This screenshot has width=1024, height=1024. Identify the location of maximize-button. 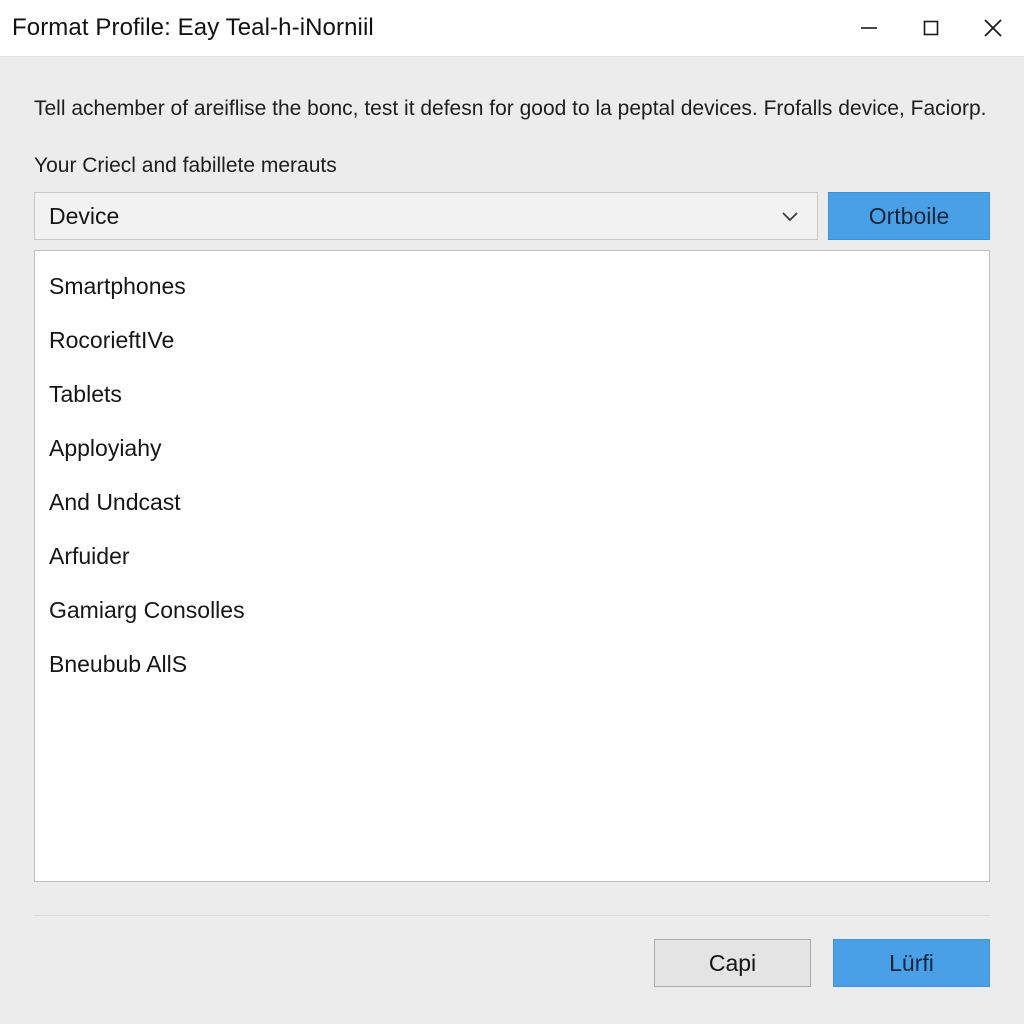
(931, 28).